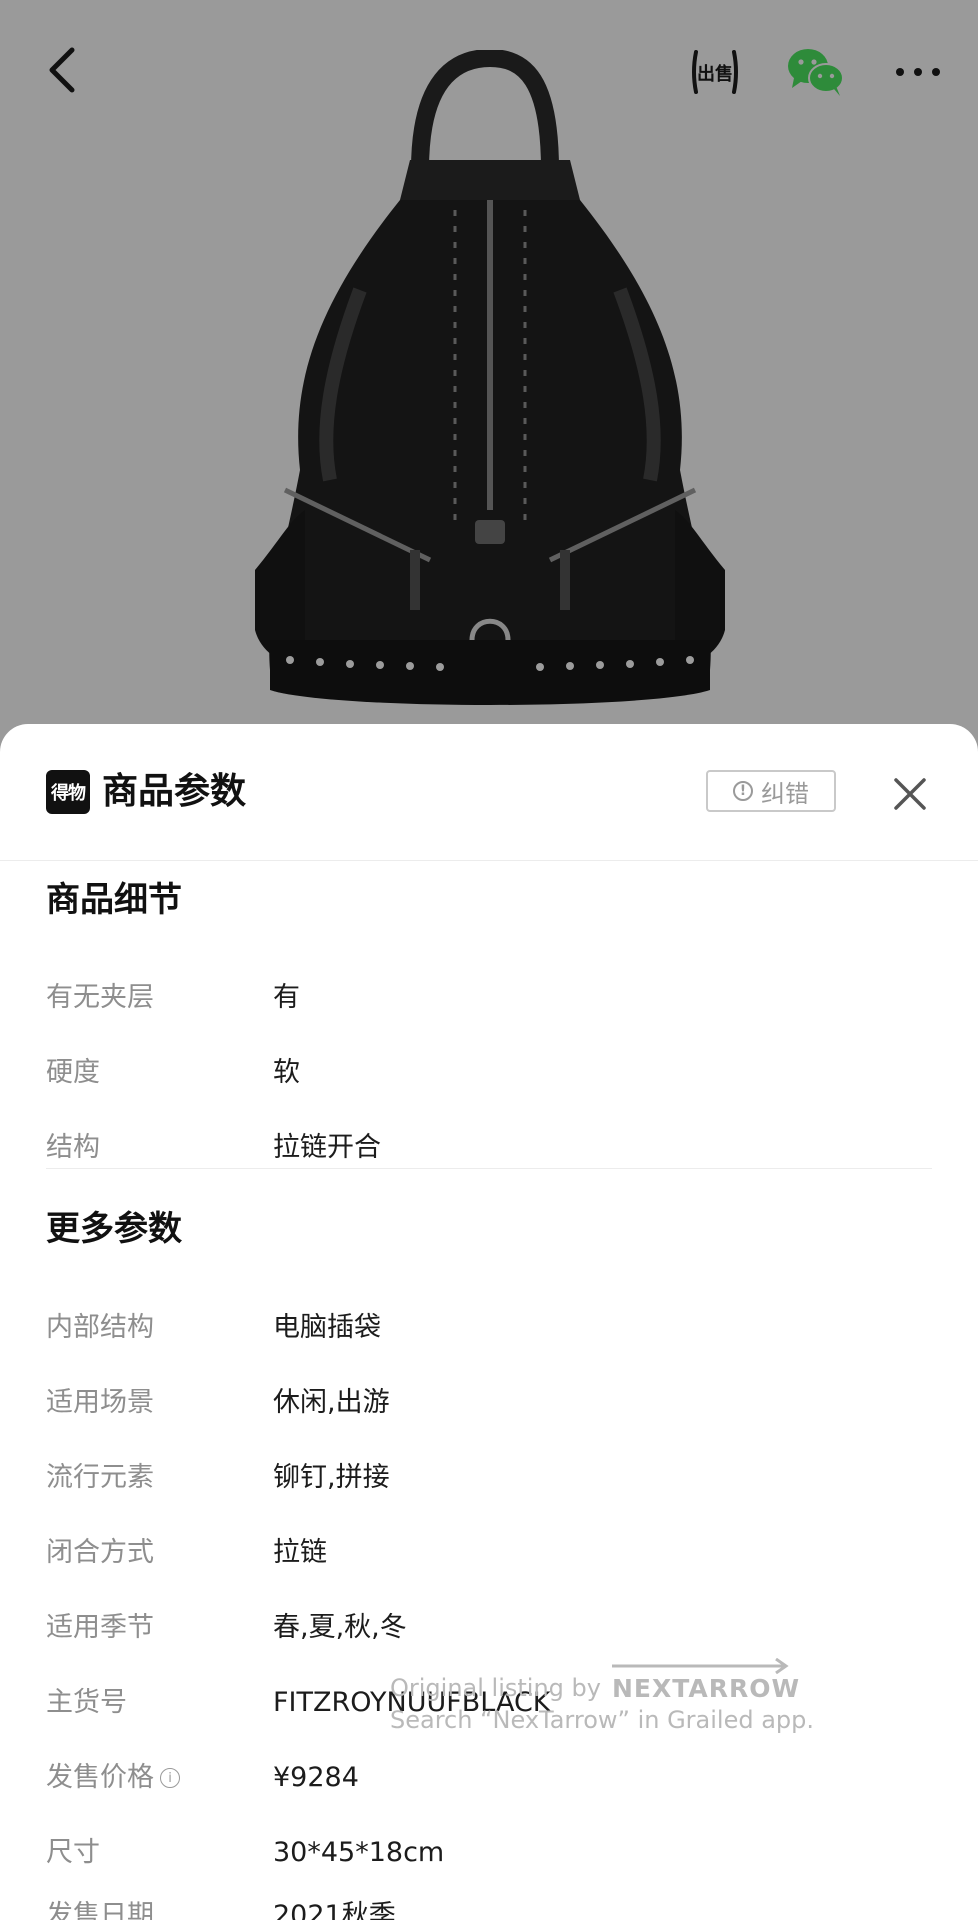  Describe the element at coordinates (489, 1853) in the screenshot. I see `param-row: 尺寸 30*45*18cm` at that location.